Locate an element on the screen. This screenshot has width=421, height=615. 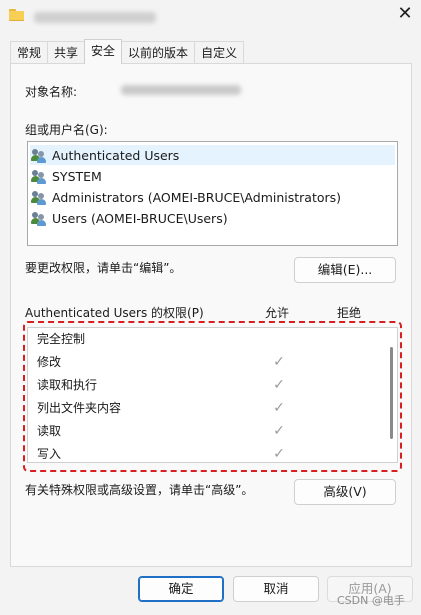
watermark: CSDN @电手 is located at coordinates (371, 600).